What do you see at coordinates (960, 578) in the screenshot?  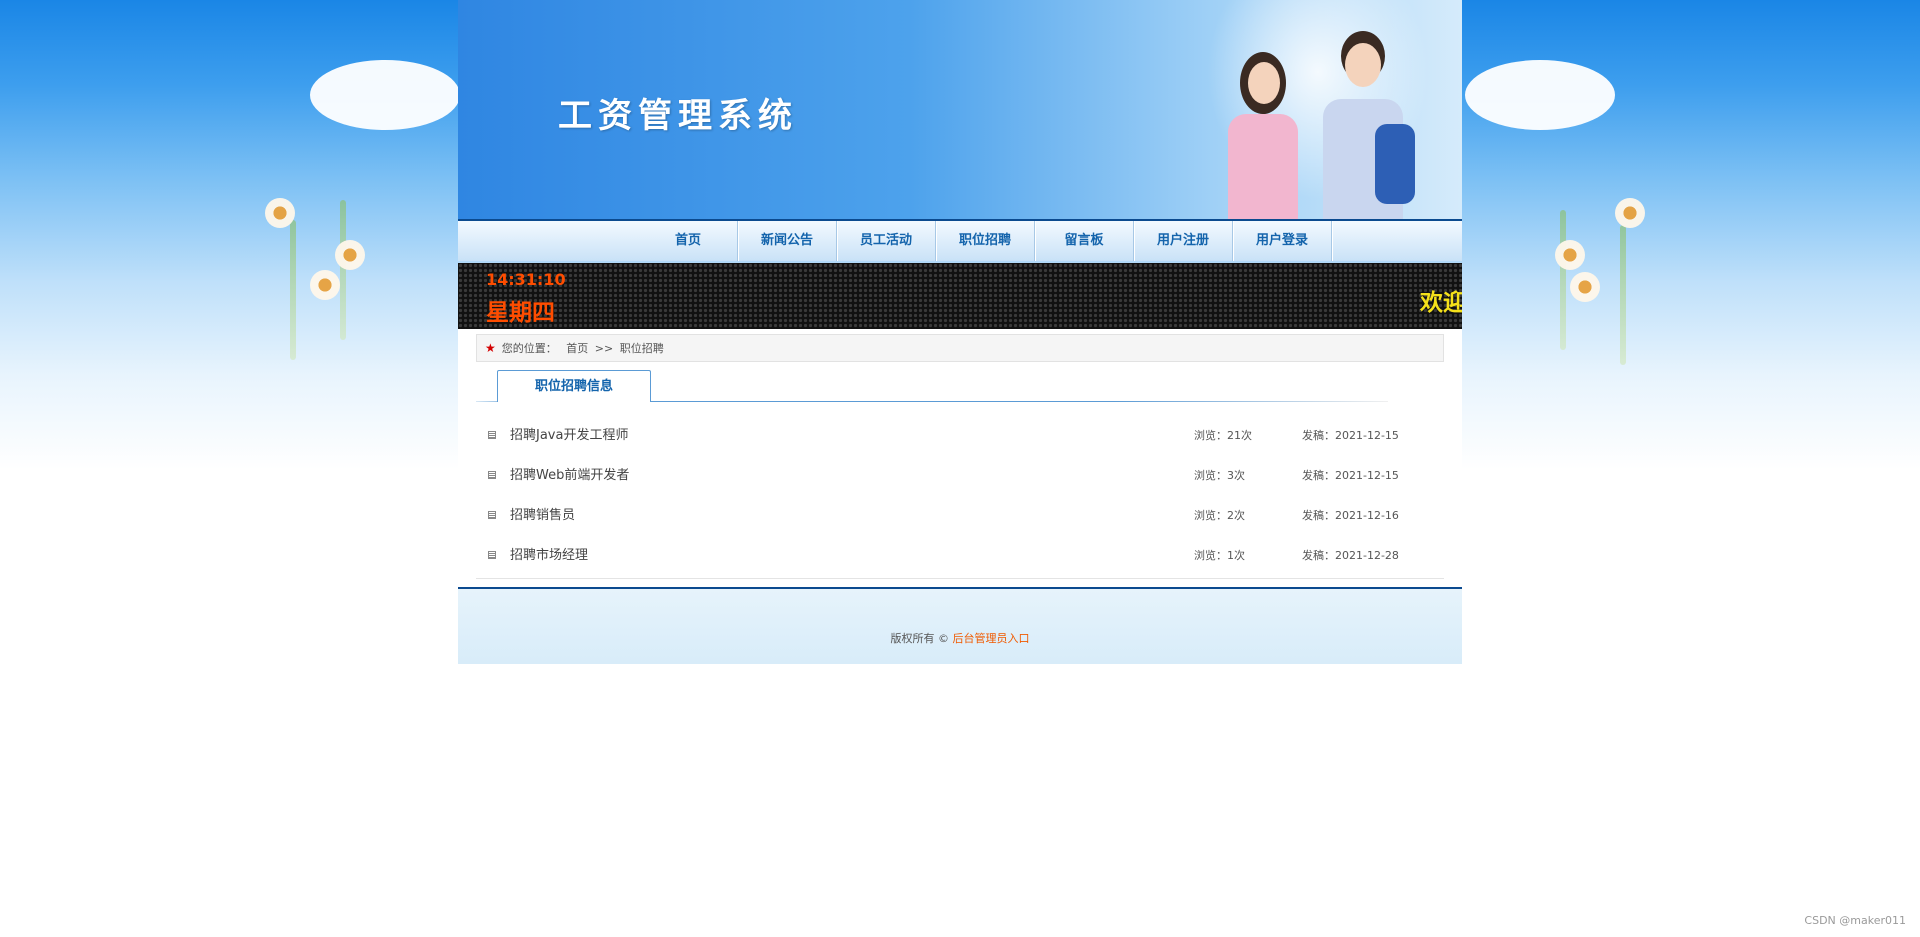 I see `list-divider` at bounding box center [960, 578].